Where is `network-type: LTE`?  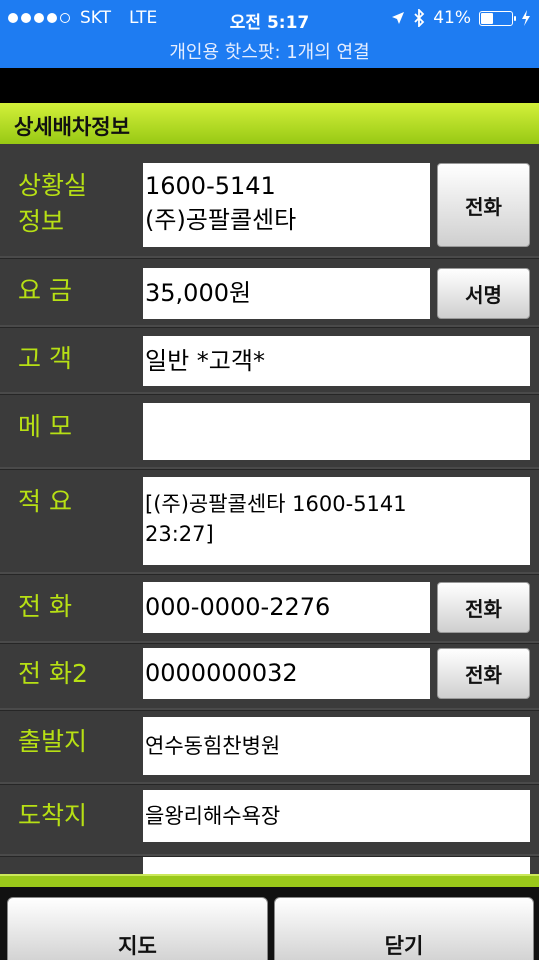 network-type: LTE is located at coordinates (143, 18).